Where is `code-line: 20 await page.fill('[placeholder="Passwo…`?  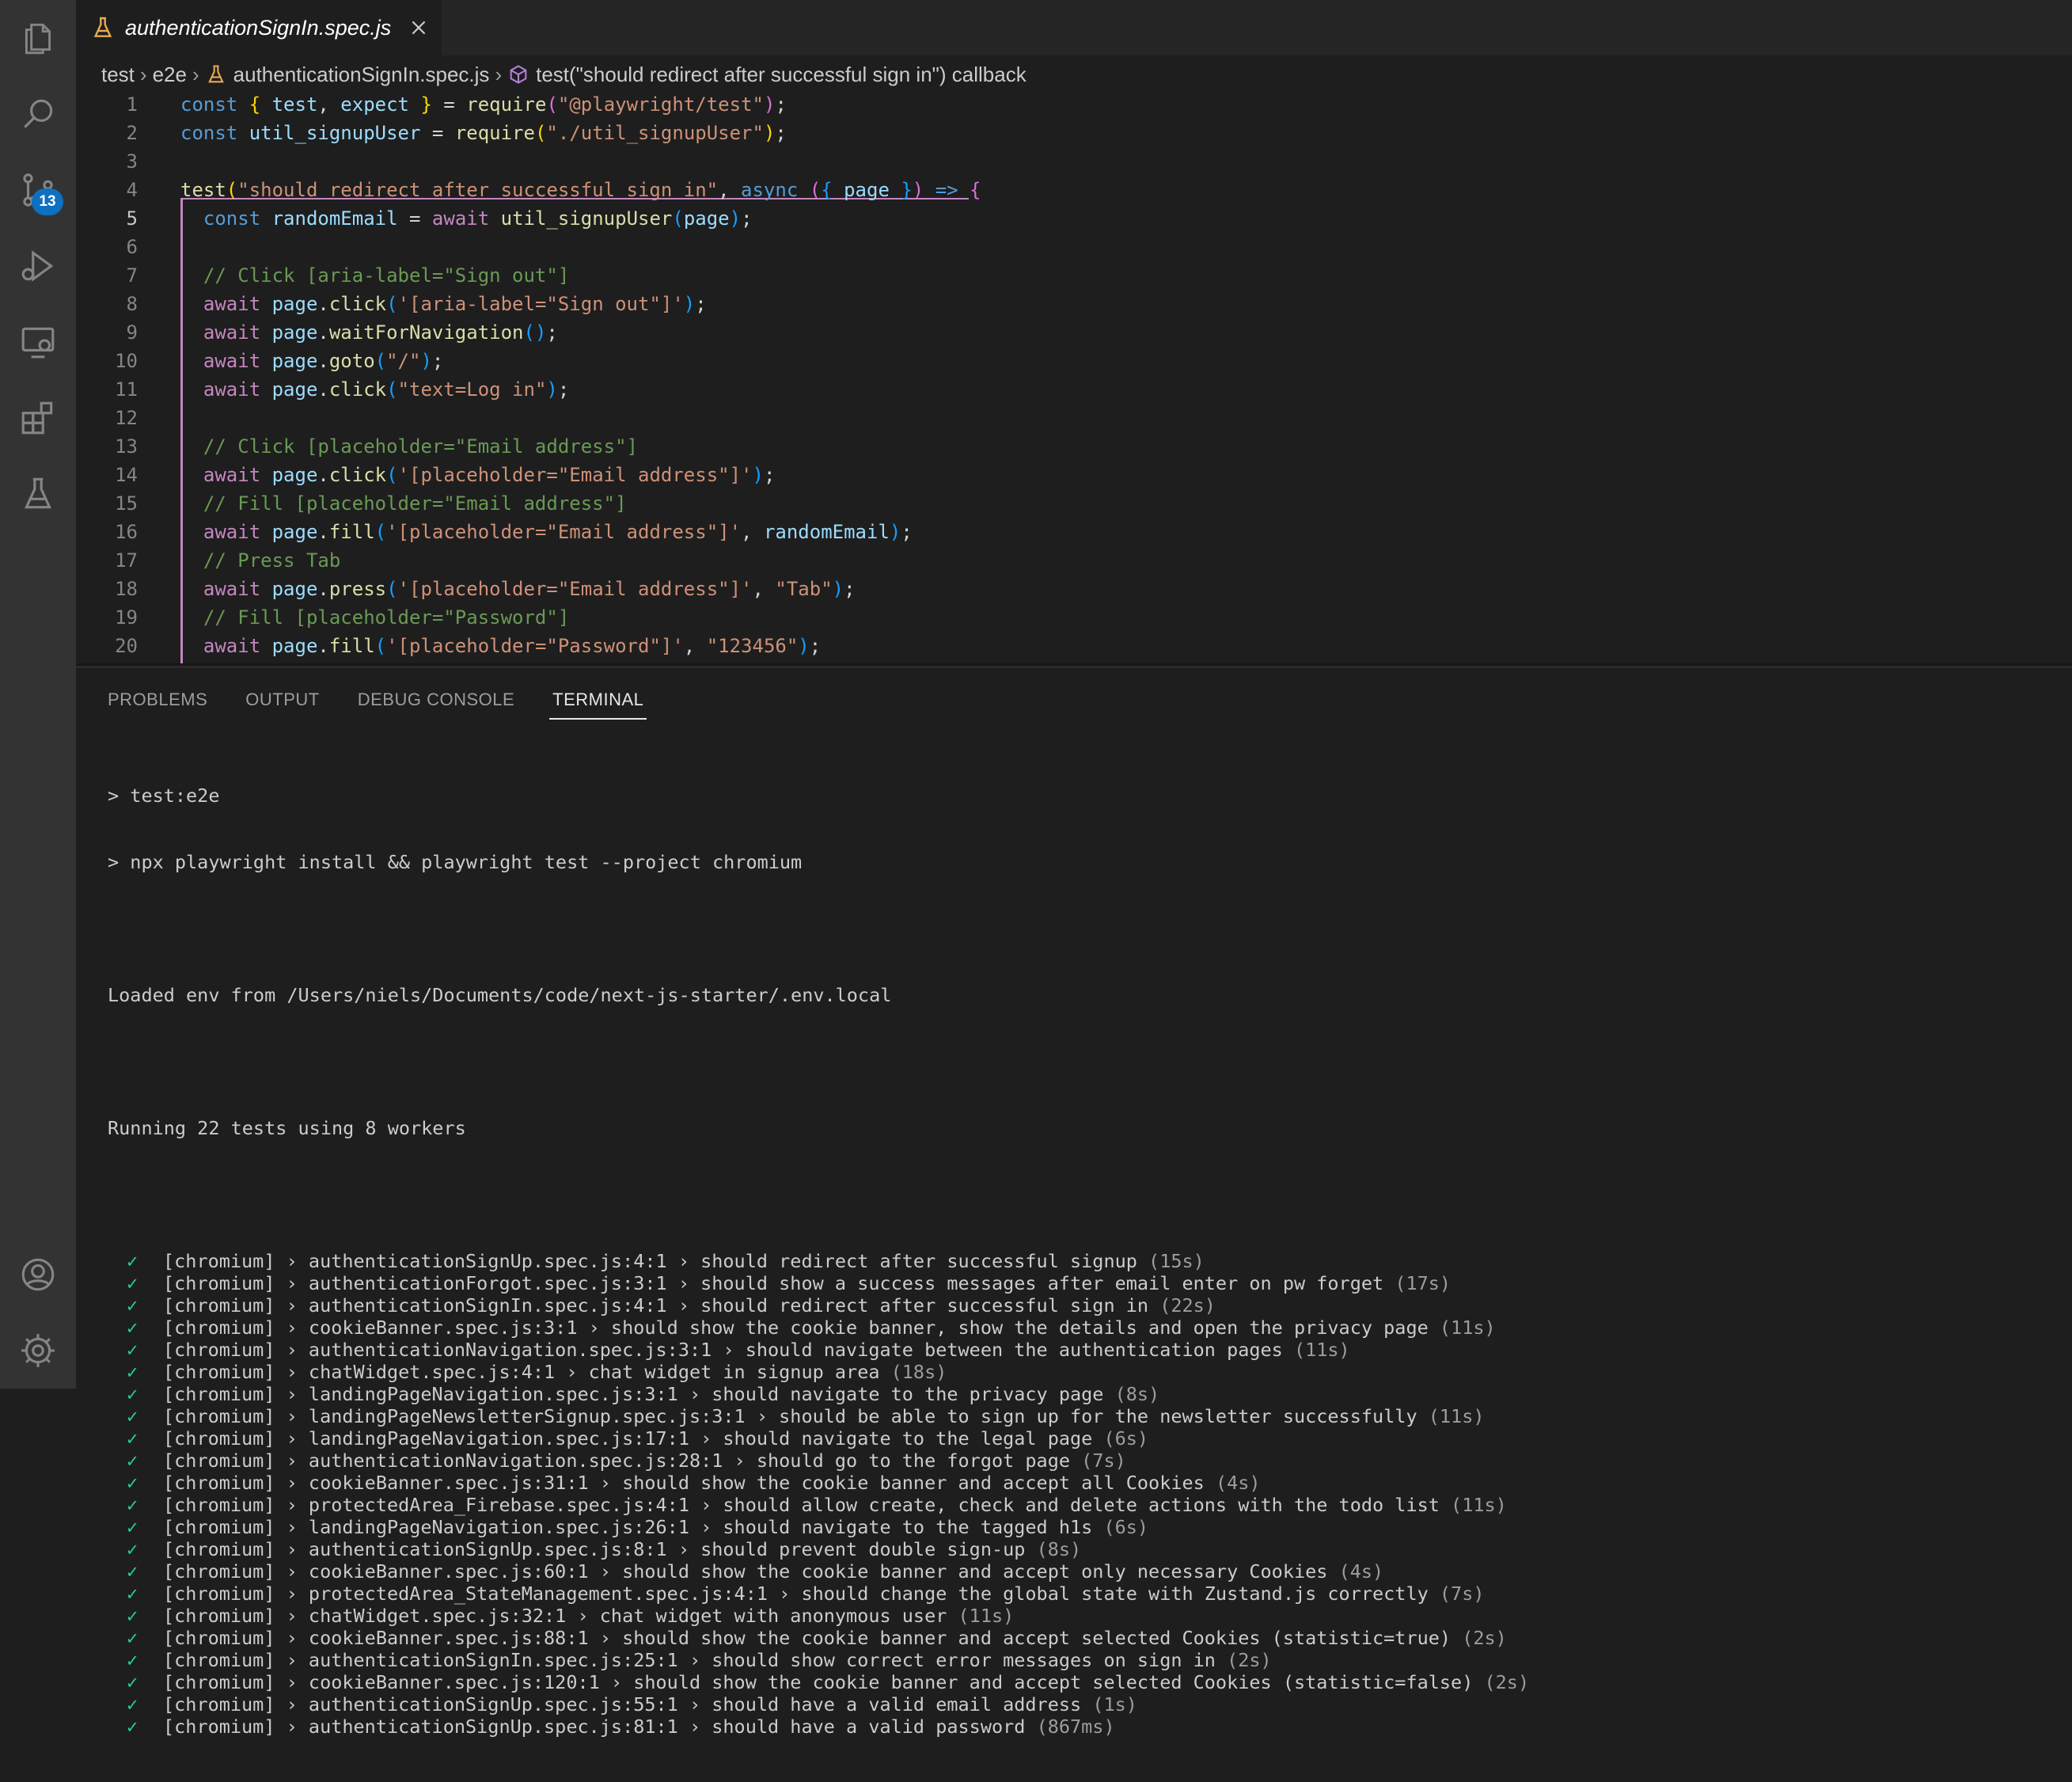 code-line: 20 await page.fill('[placeholder="Passwo… is located at coordinates (1066, 646).